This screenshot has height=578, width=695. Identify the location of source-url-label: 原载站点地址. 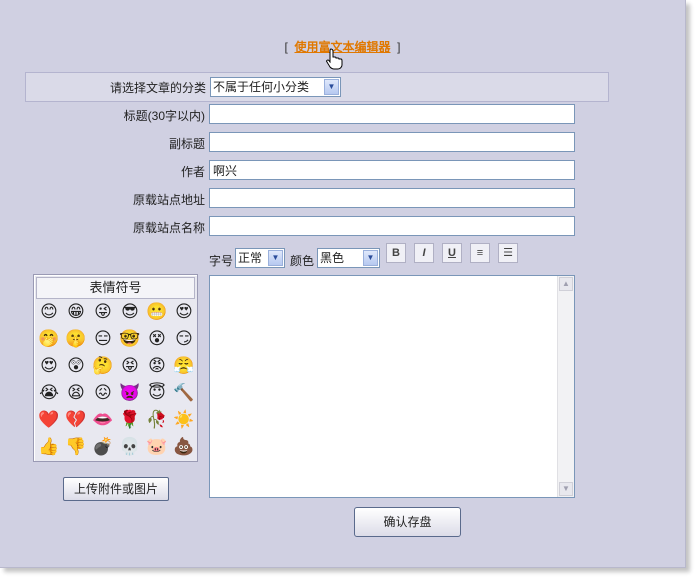
(168, 200).